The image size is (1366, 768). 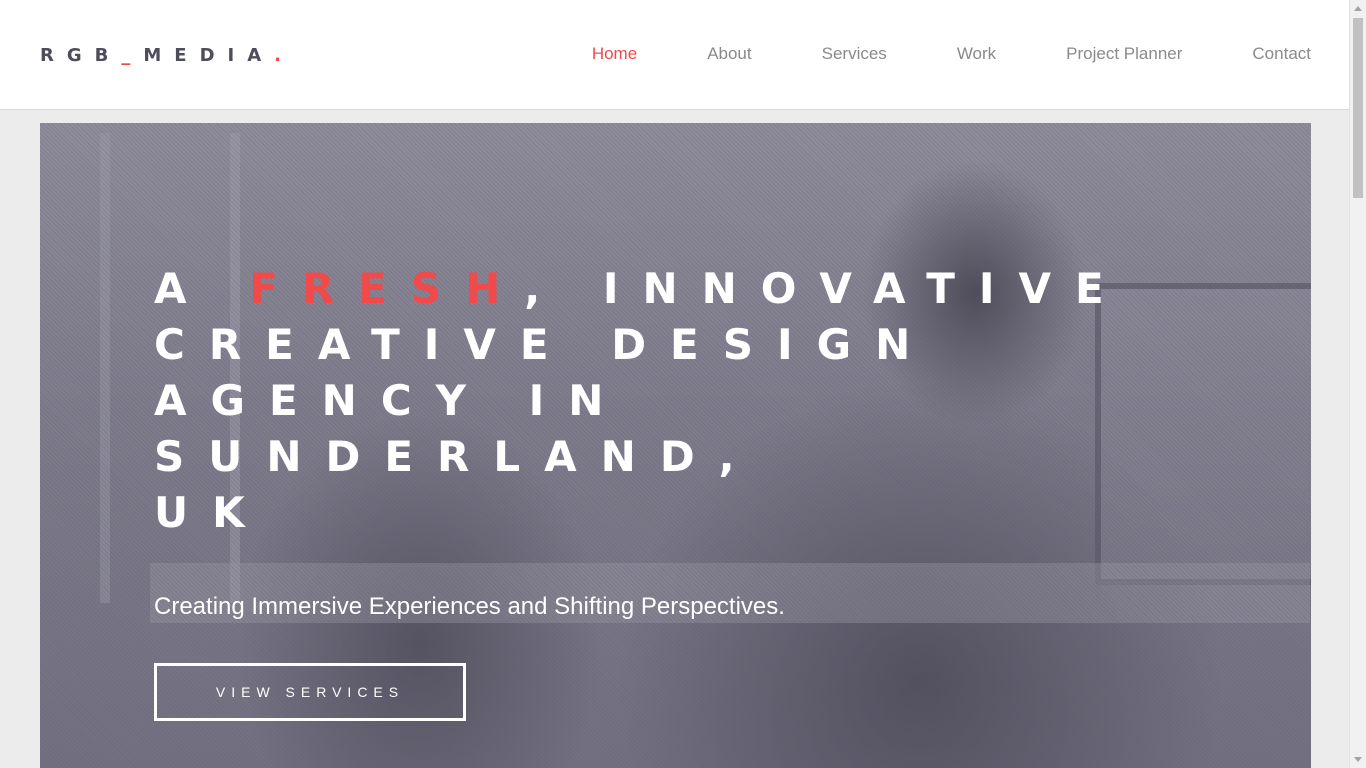 What do you see at coordinates (1281, 54) in the screenshot?
I see `nav-item-contact: Contact` at bounding box center [1281, 54].